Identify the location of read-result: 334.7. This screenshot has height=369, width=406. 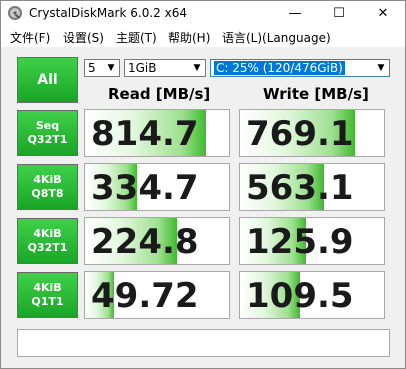
(157, 187).